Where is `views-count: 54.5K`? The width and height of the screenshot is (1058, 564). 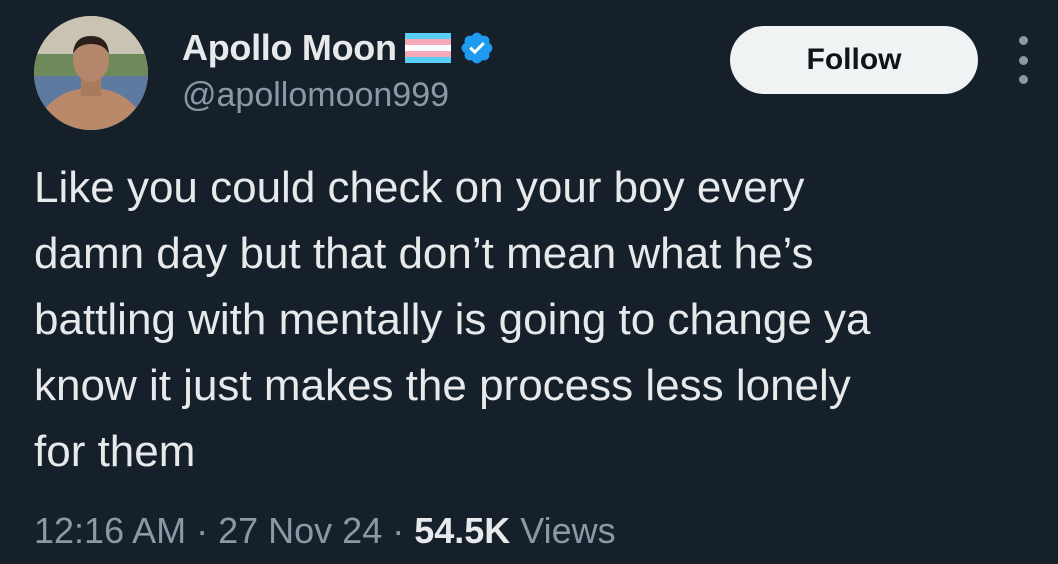 views-count: 54.5K is located at coordinates (462, 531).